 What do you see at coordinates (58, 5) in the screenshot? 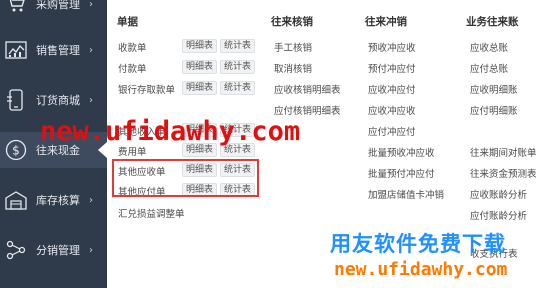
I see `sidebar-item-label: 采购管理` at bounding box center [58, 5].